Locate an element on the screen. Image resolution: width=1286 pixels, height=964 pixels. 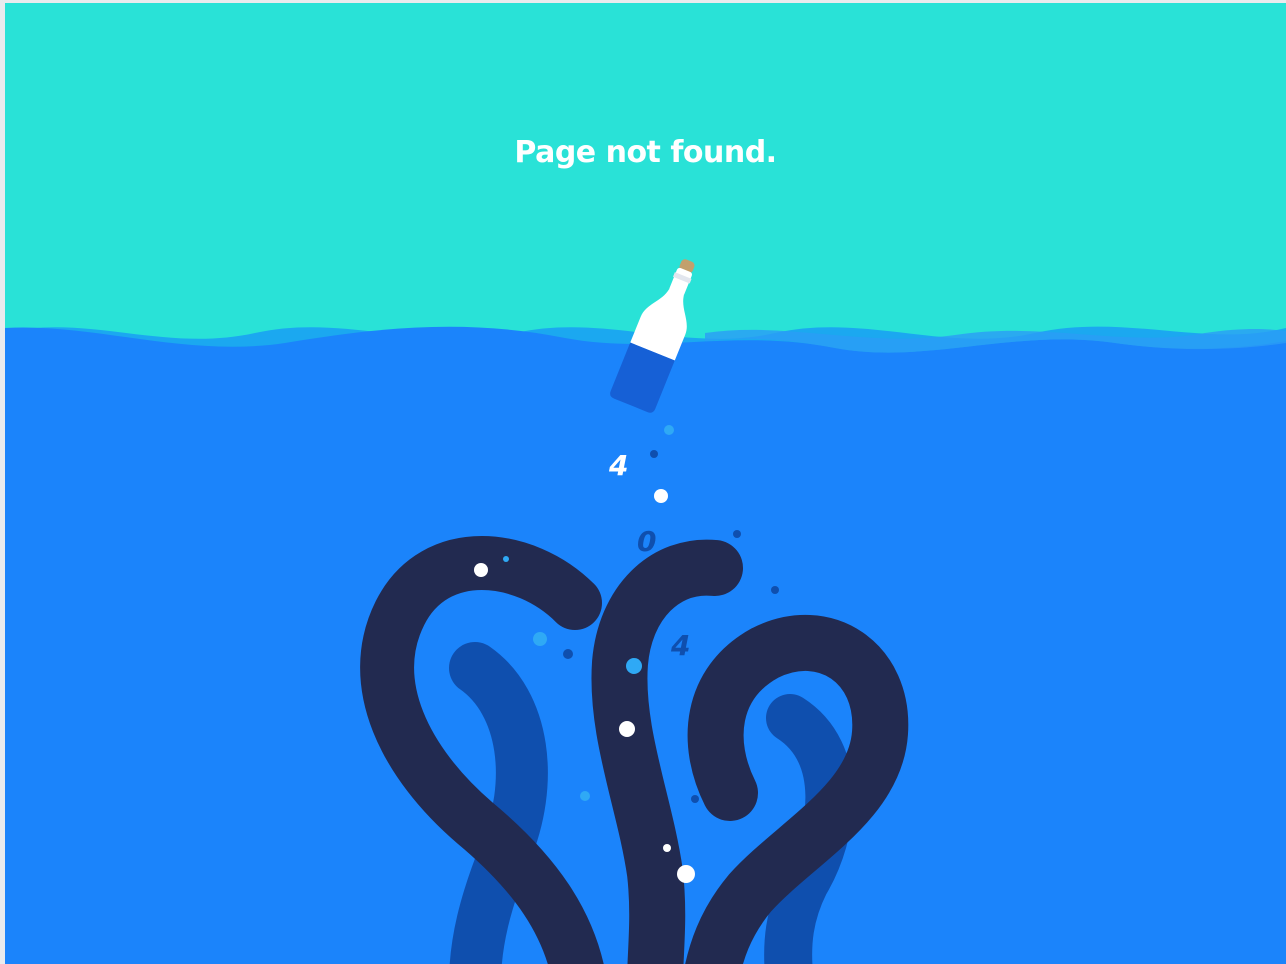
digit-zero: 0 is located at coordinates (646, 541).